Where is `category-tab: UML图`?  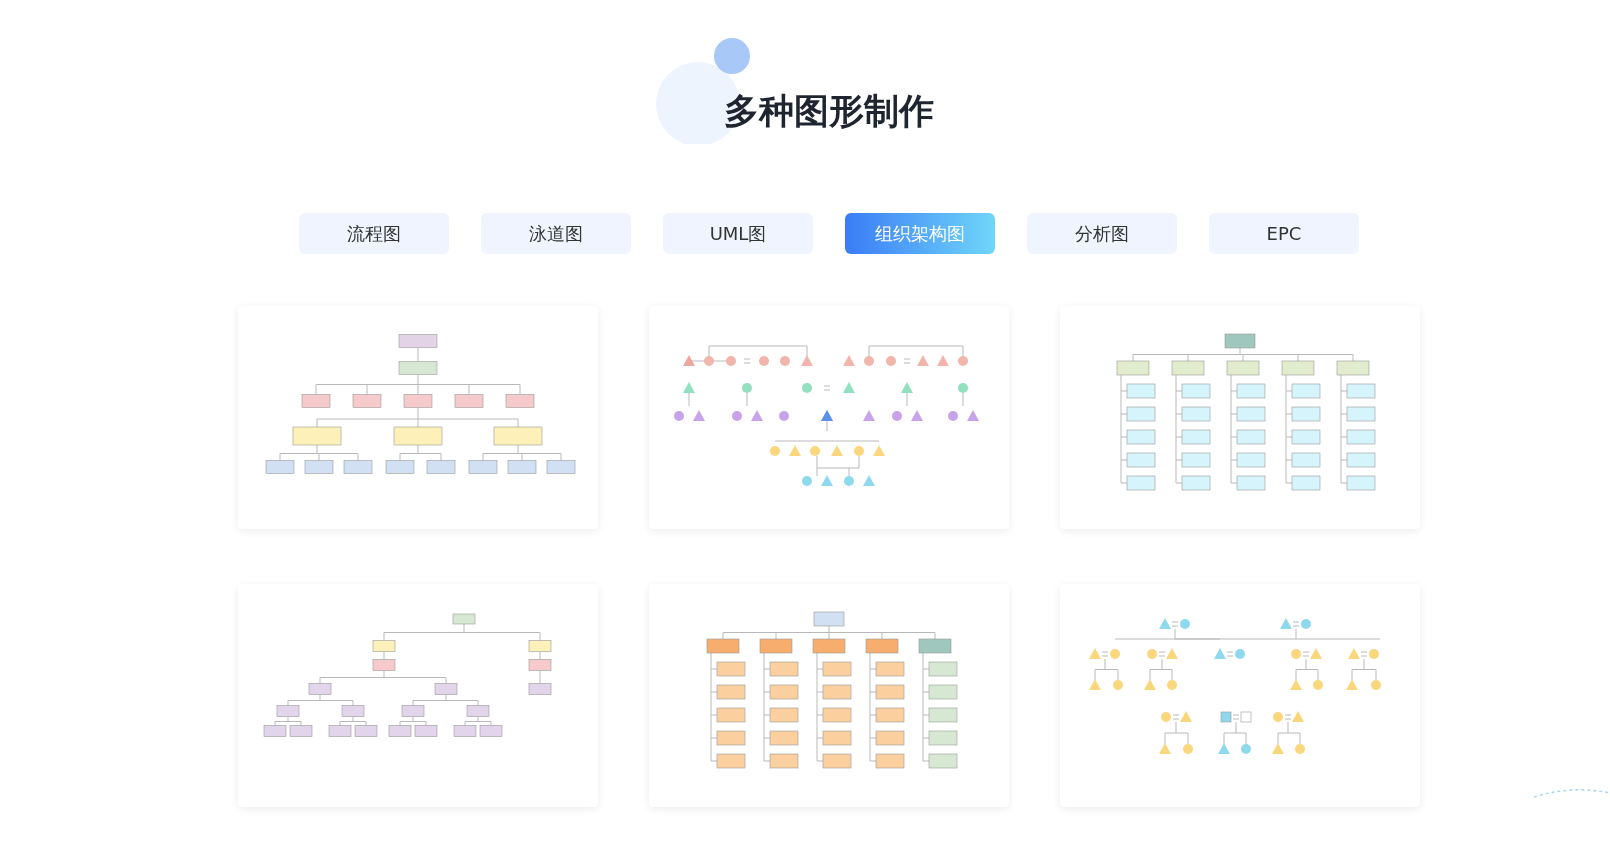
category-tab: UML图 is located at coordinates (738, 233).